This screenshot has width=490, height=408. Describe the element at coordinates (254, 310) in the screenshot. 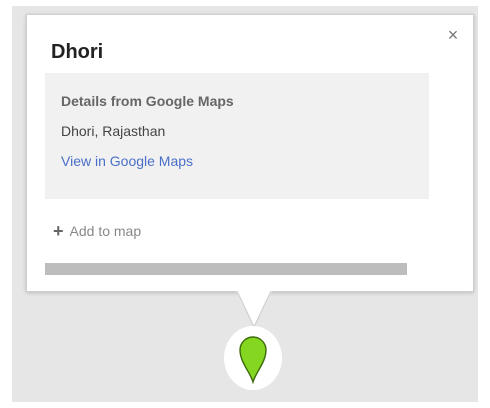

I see `popup-pointer` at that location.